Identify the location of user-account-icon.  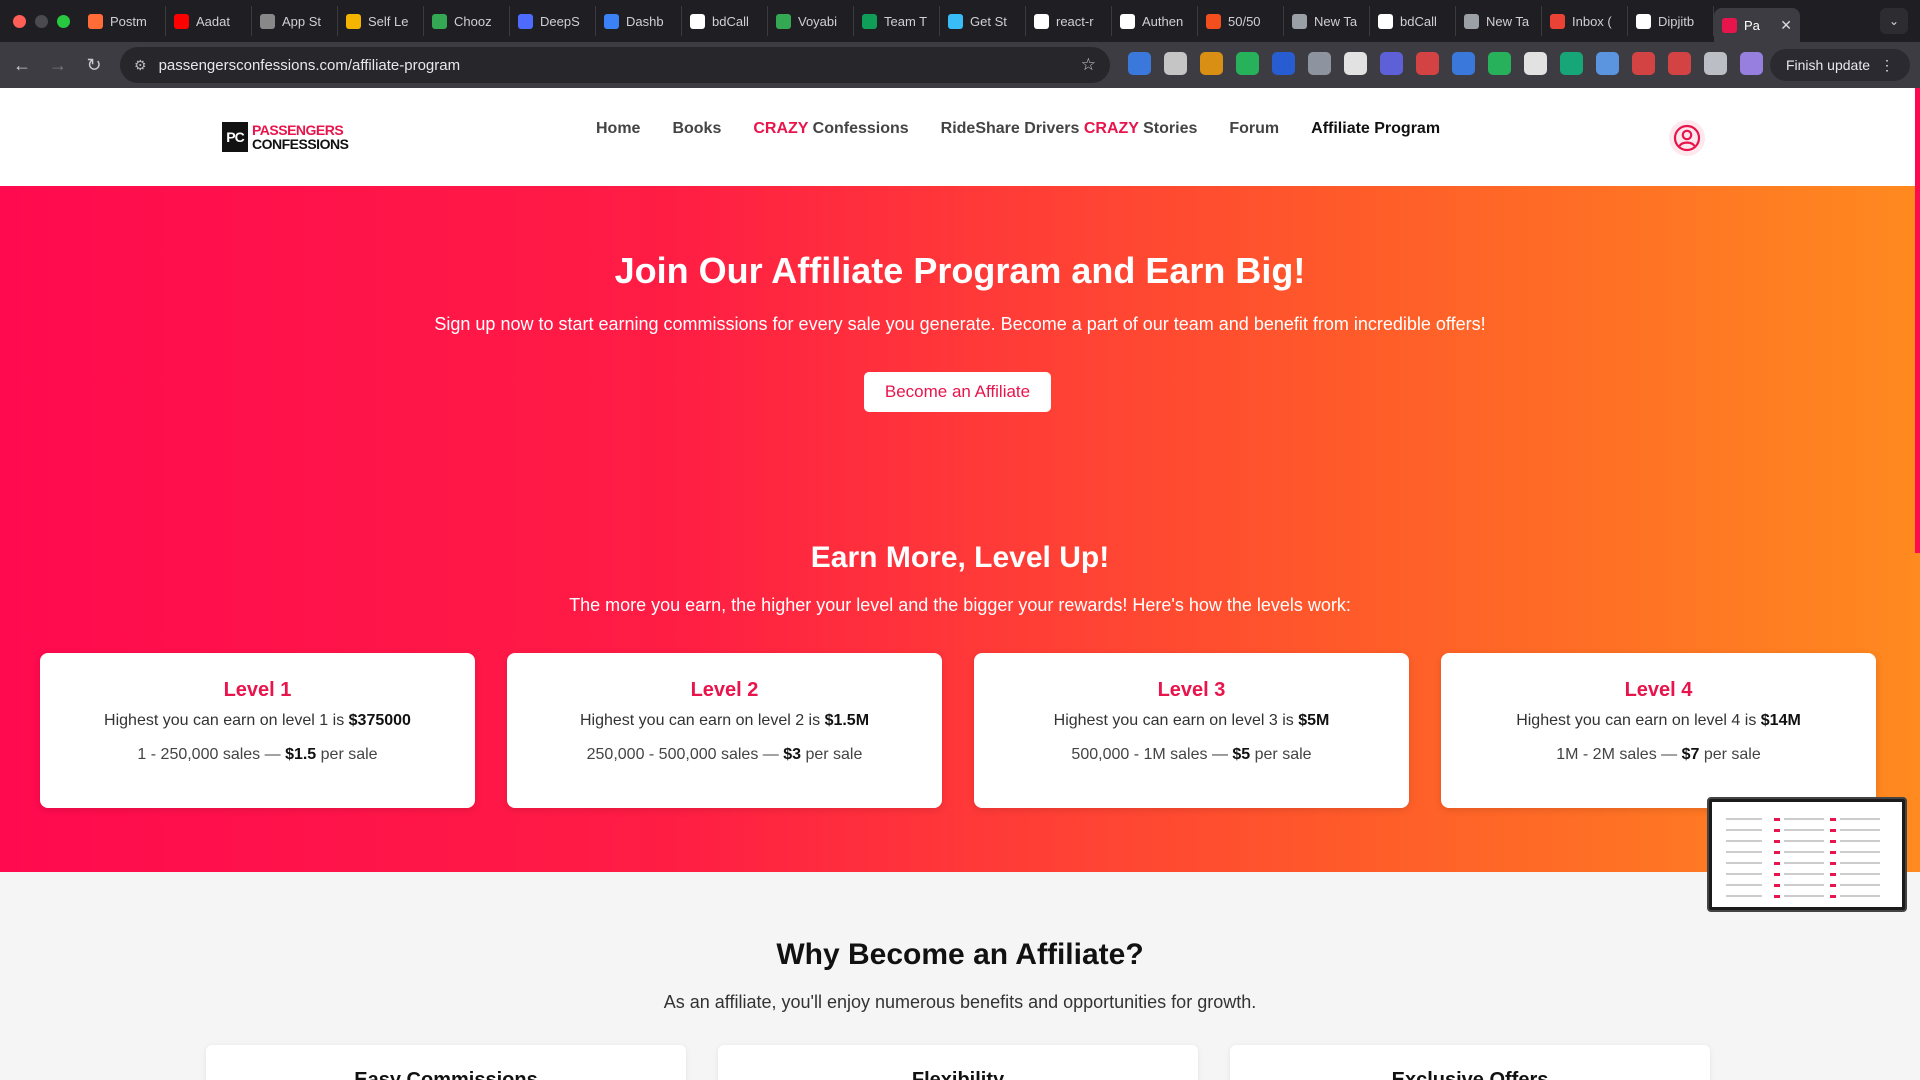
(1687, 138).